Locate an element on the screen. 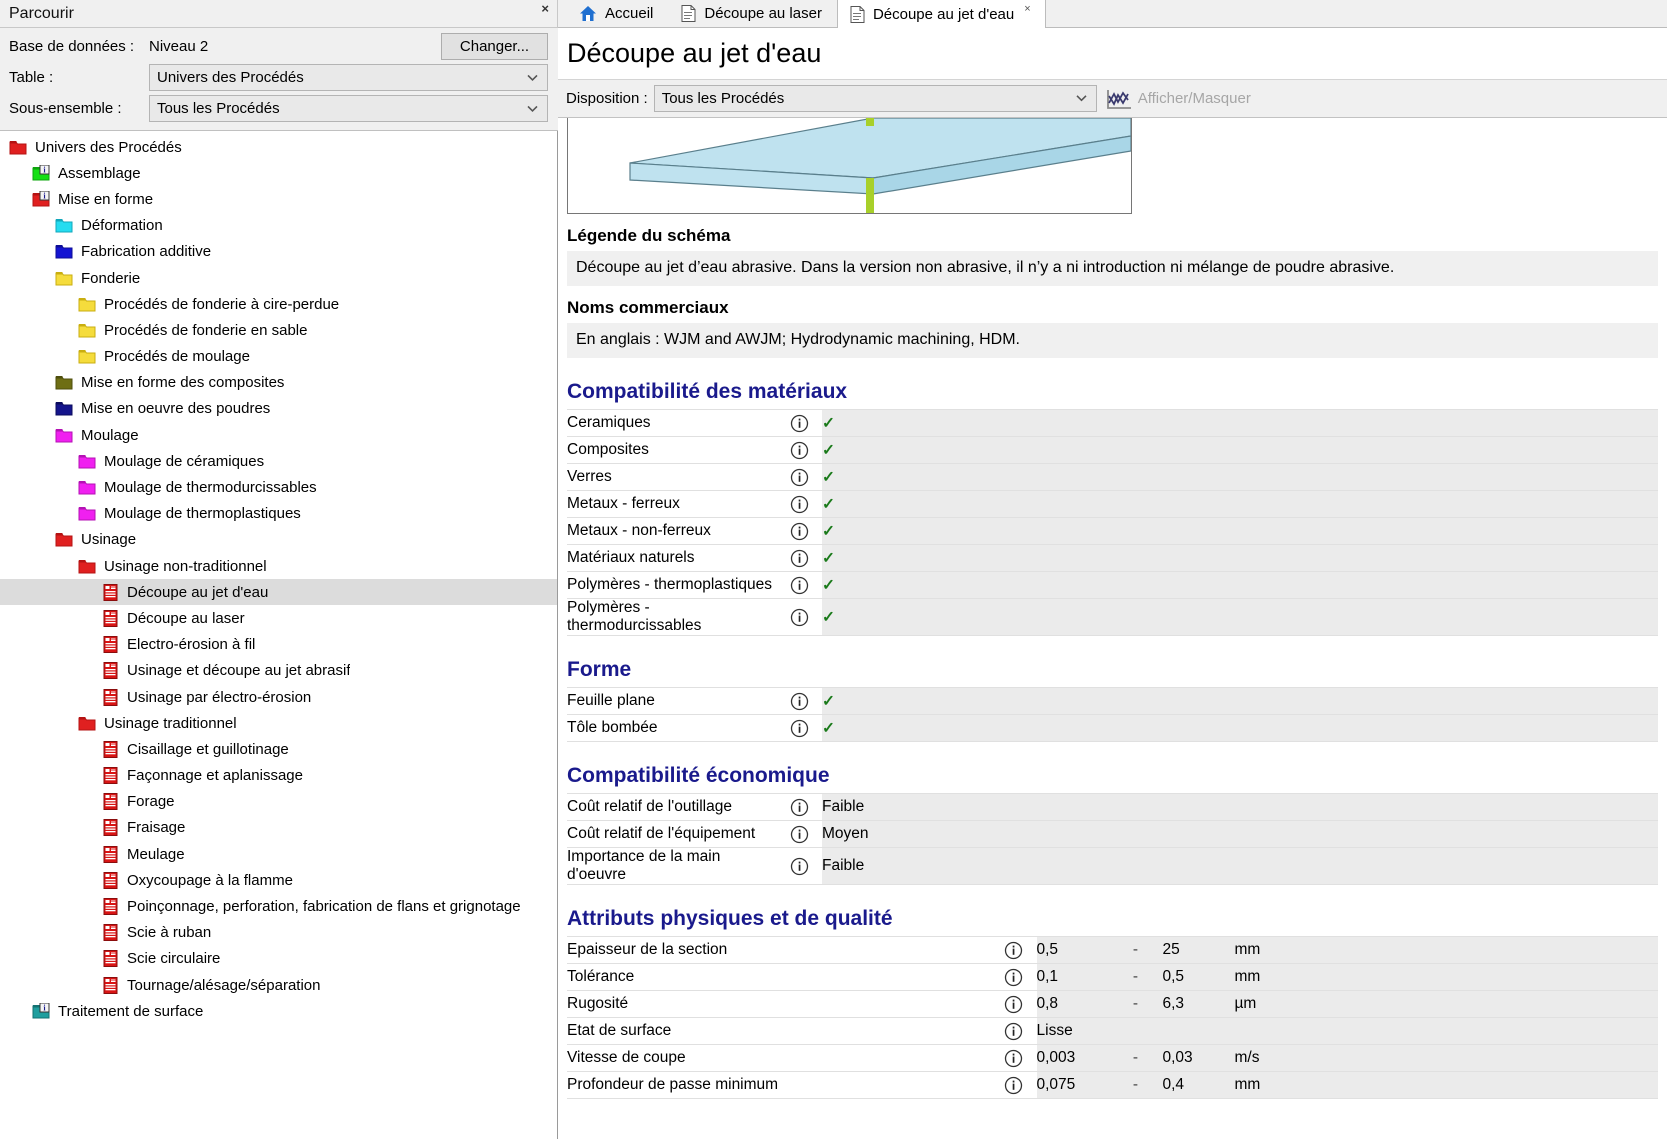 This screenshot has height=1139, width=1667. tree-item: Usinage par électro-érosion is located at coordinates (278, 697).